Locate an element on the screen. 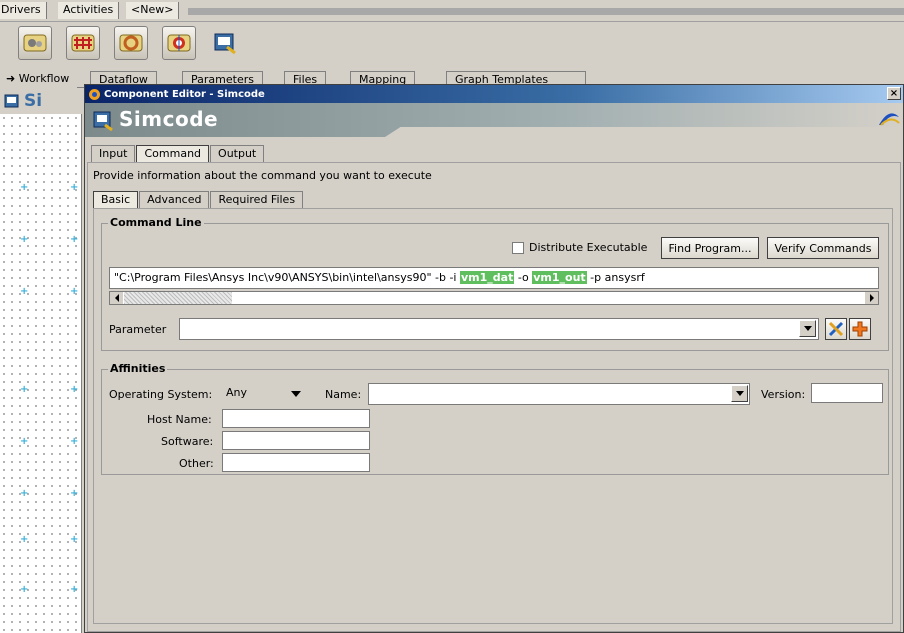 Image resolution: width=904 pixels, height=633 pixels. distribute-executable-label: Distribute Executable is located at coordinates (588, 247).